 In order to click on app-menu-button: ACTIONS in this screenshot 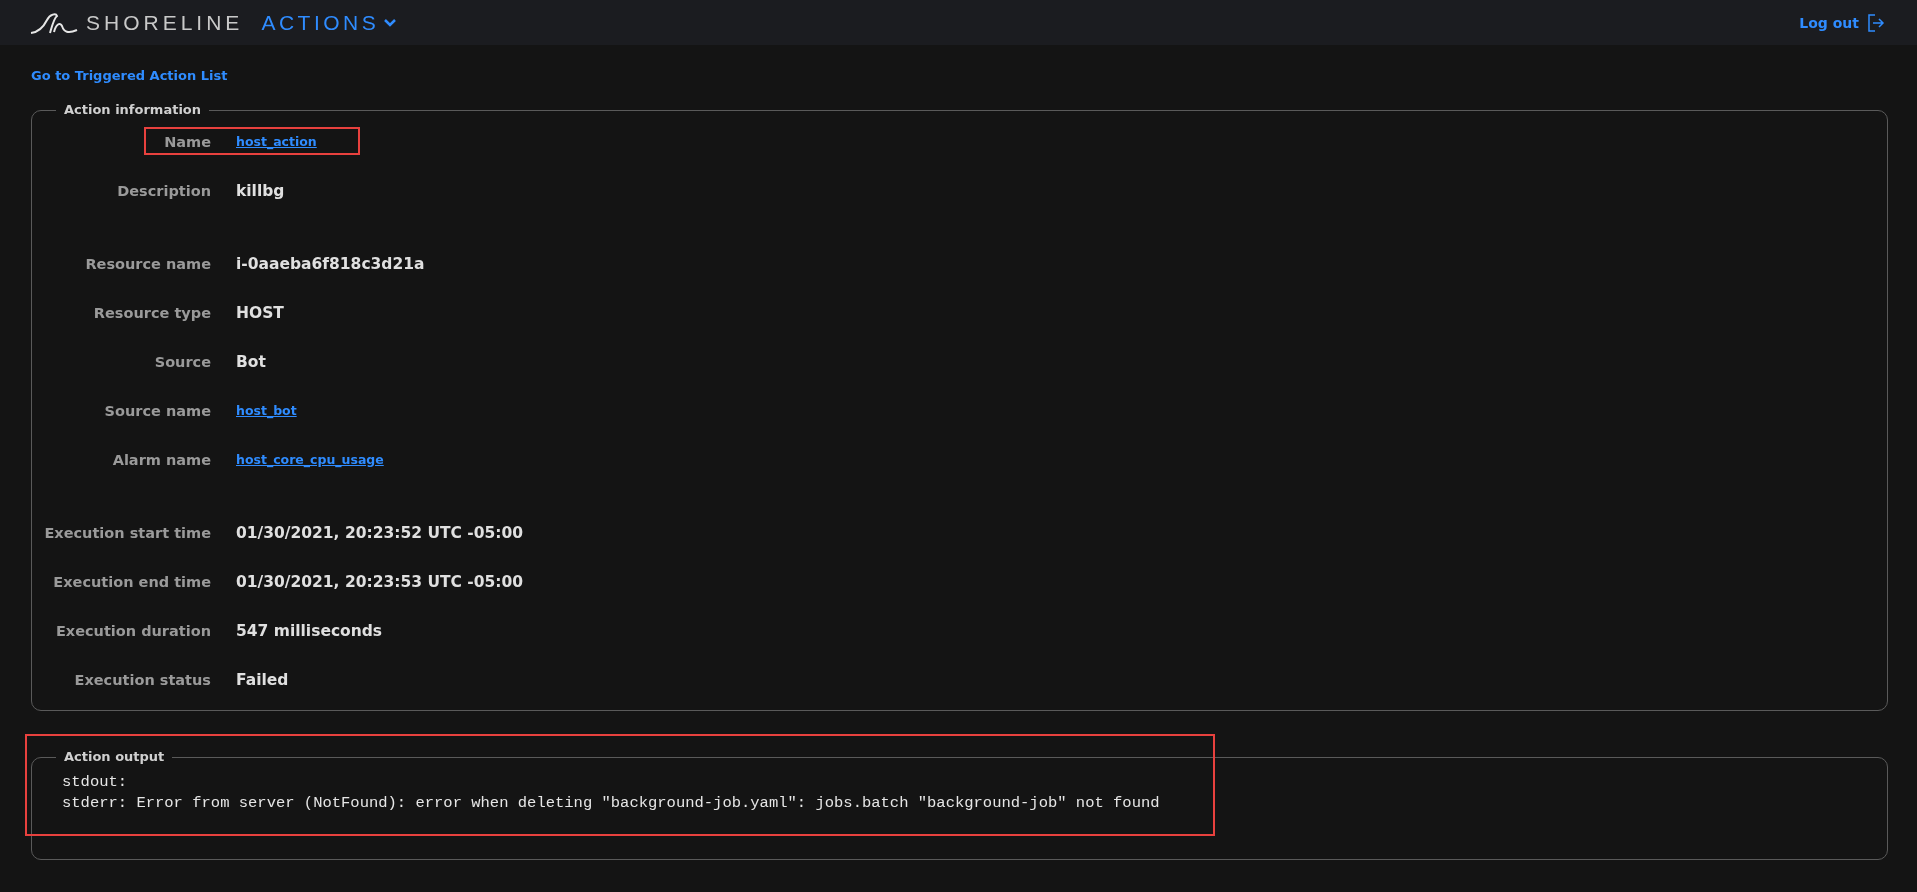, I will do `click(329, 22)`.